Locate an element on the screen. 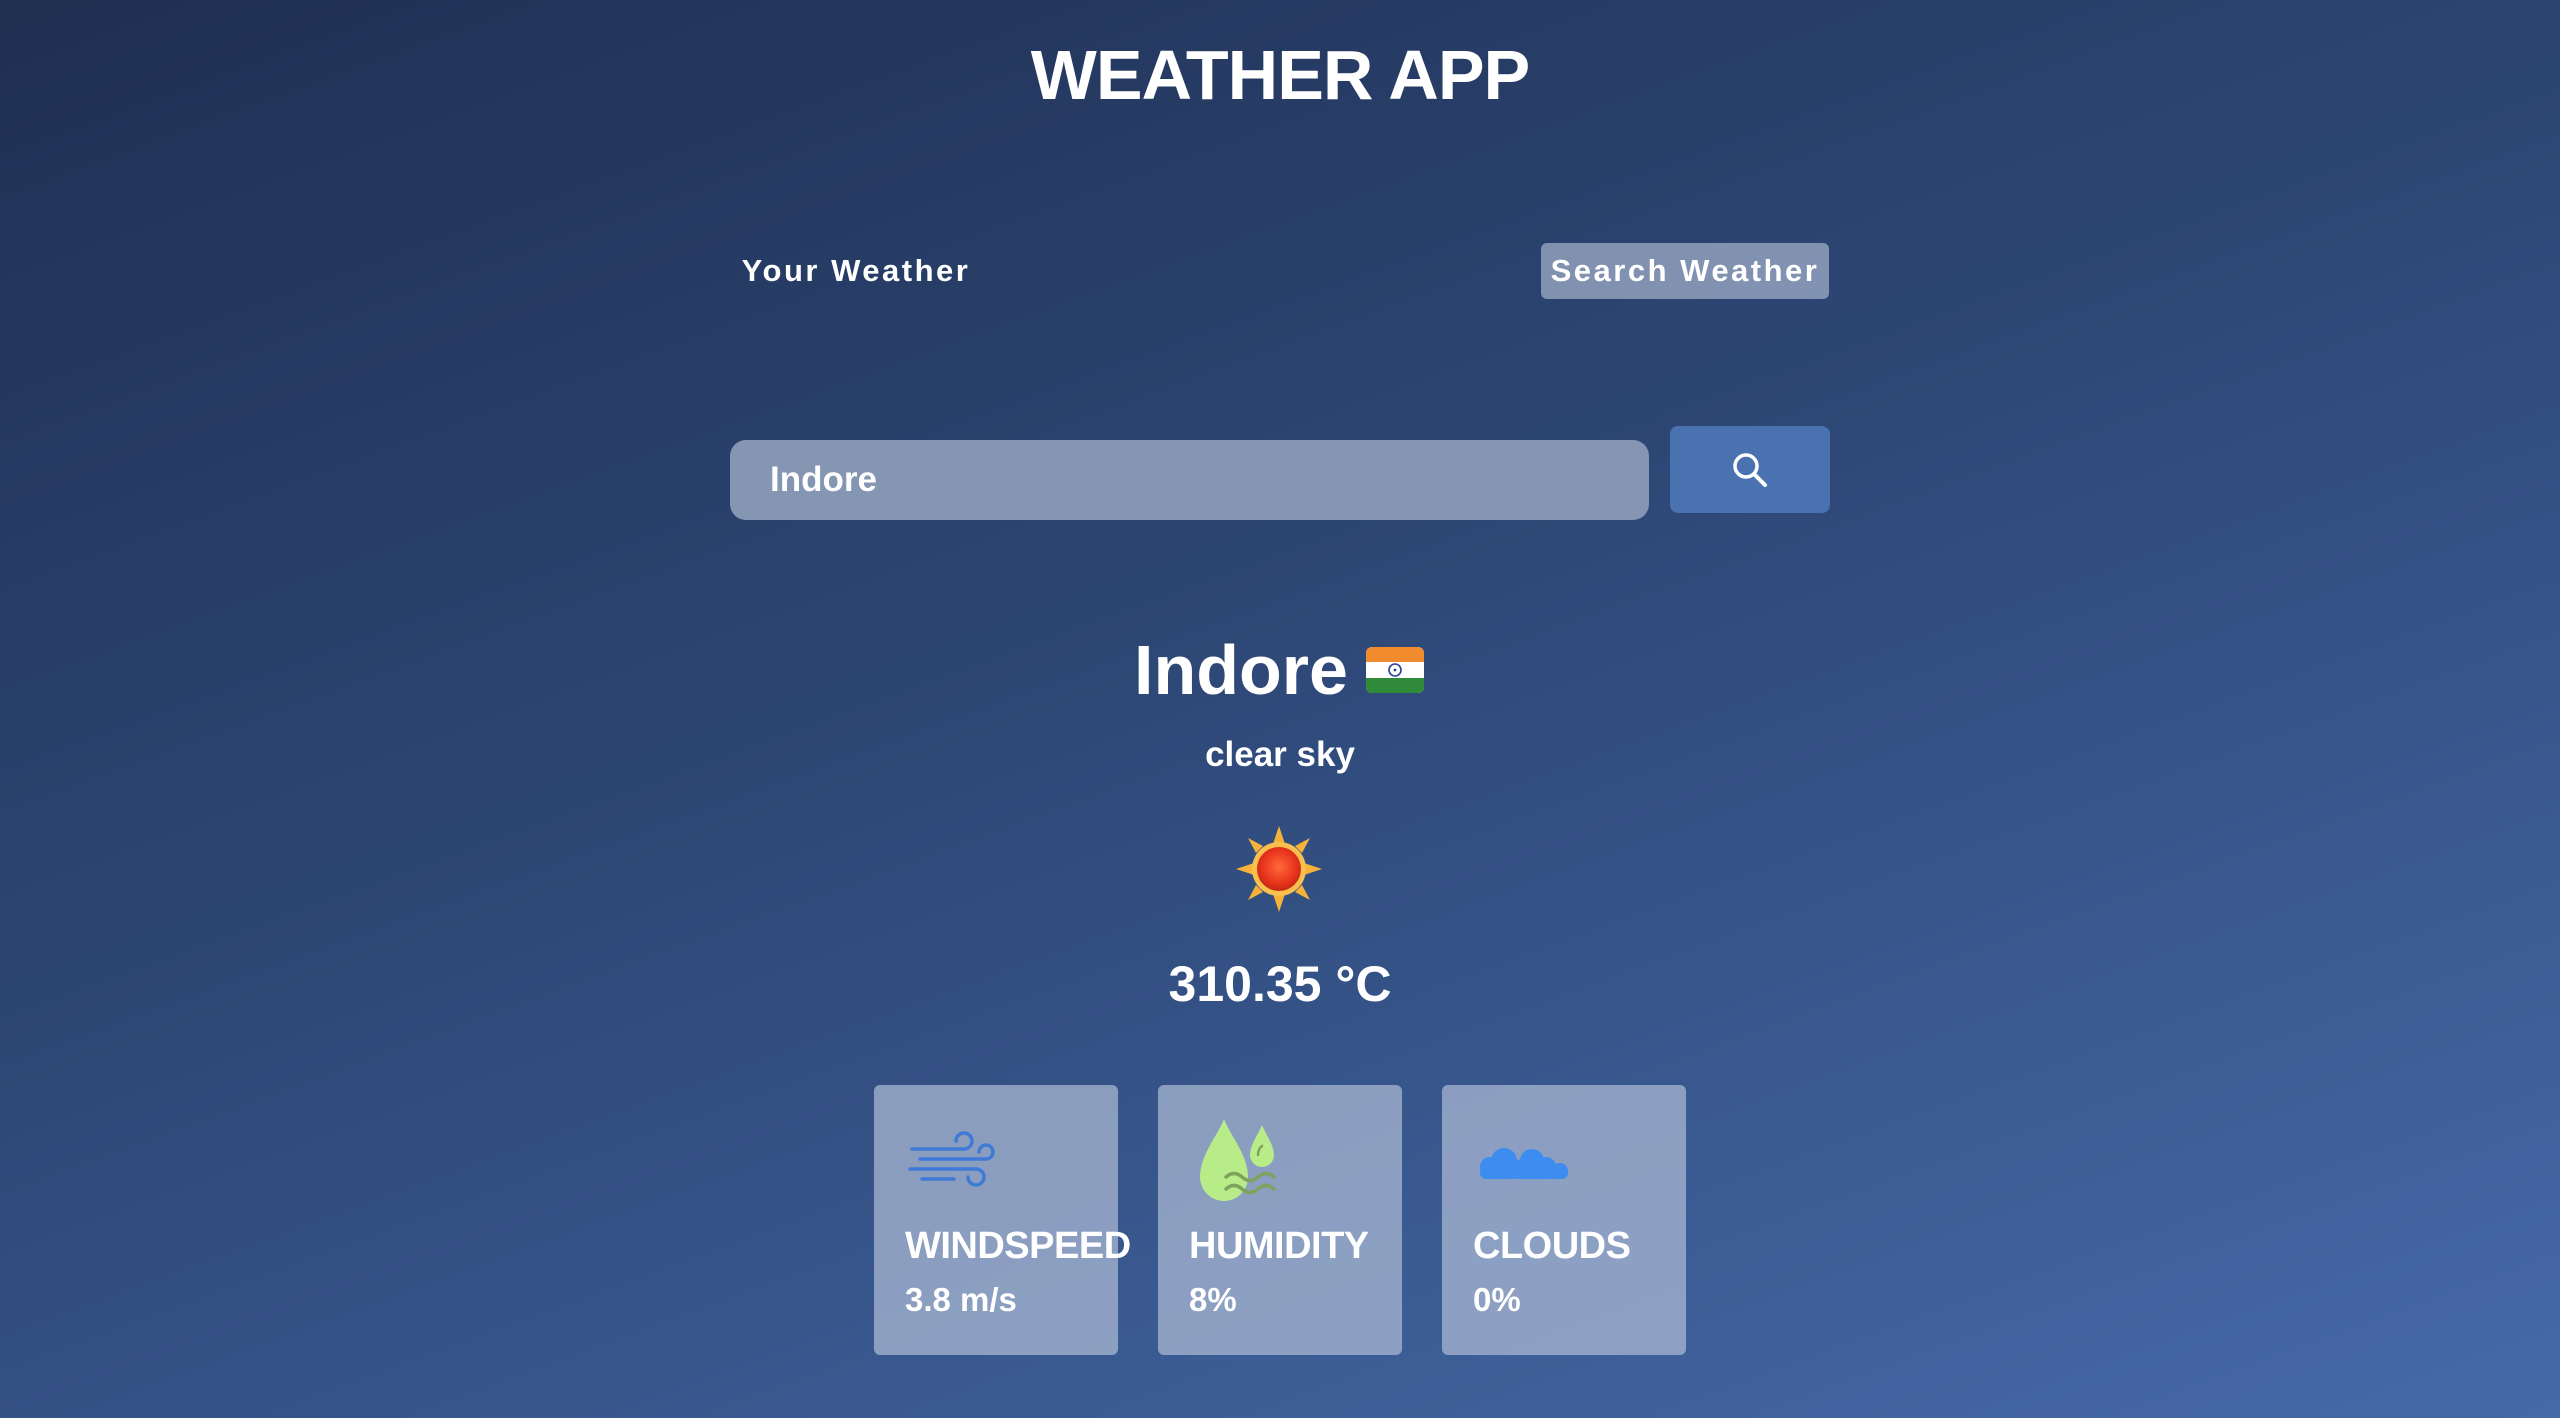 This screenshot has width=2560, height=1418. humidity-card: HUMIDITY 8% is located at coordinates (1280, 1220).